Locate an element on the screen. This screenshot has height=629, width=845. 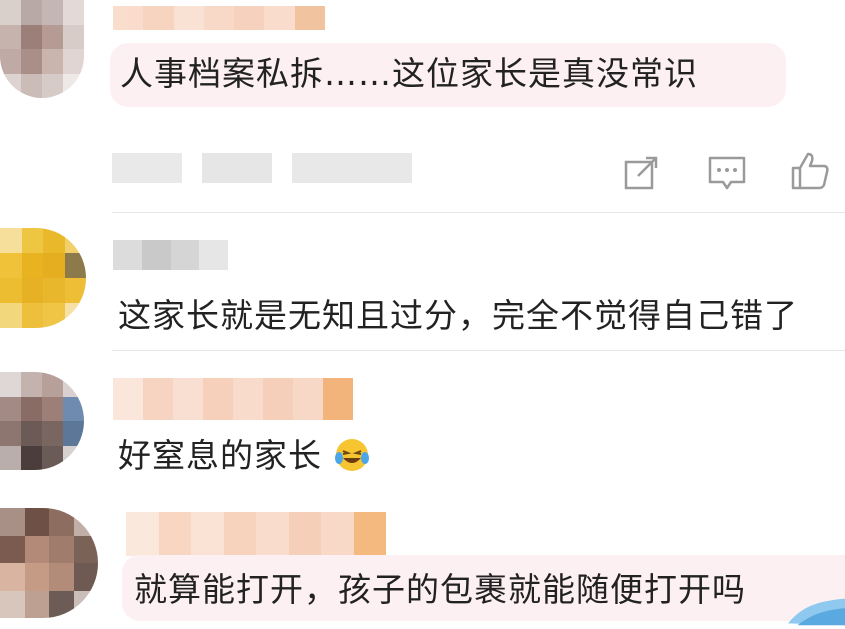
comment-text: 就算能打开，孩子的包裹就能随便打开吗 is located at coordinates (440, 589).